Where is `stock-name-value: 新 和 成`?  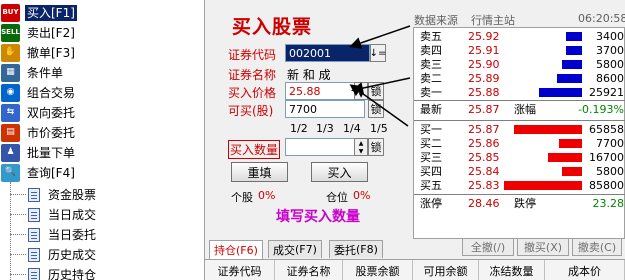
stock-name-value: 新 和 成 is located at coordinates (309, 75).